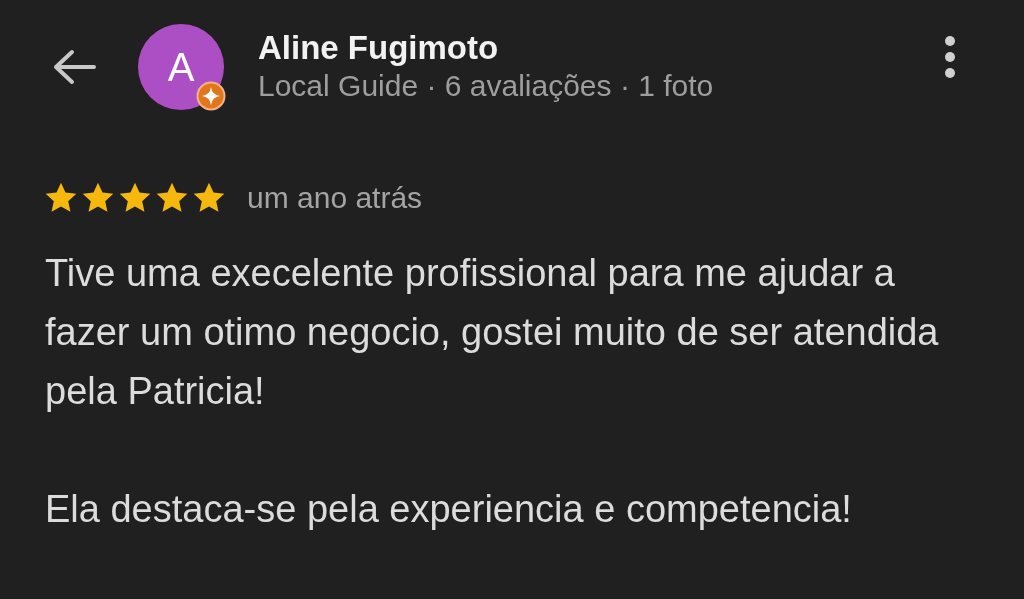 This screenshot has width=1024, height=599. What do you see at coordinates (486, 86) in the screenshot?
I see `reviewer-info: Local Guide · 6 avaliações · 1 foto` at bounding box center [486, 86].